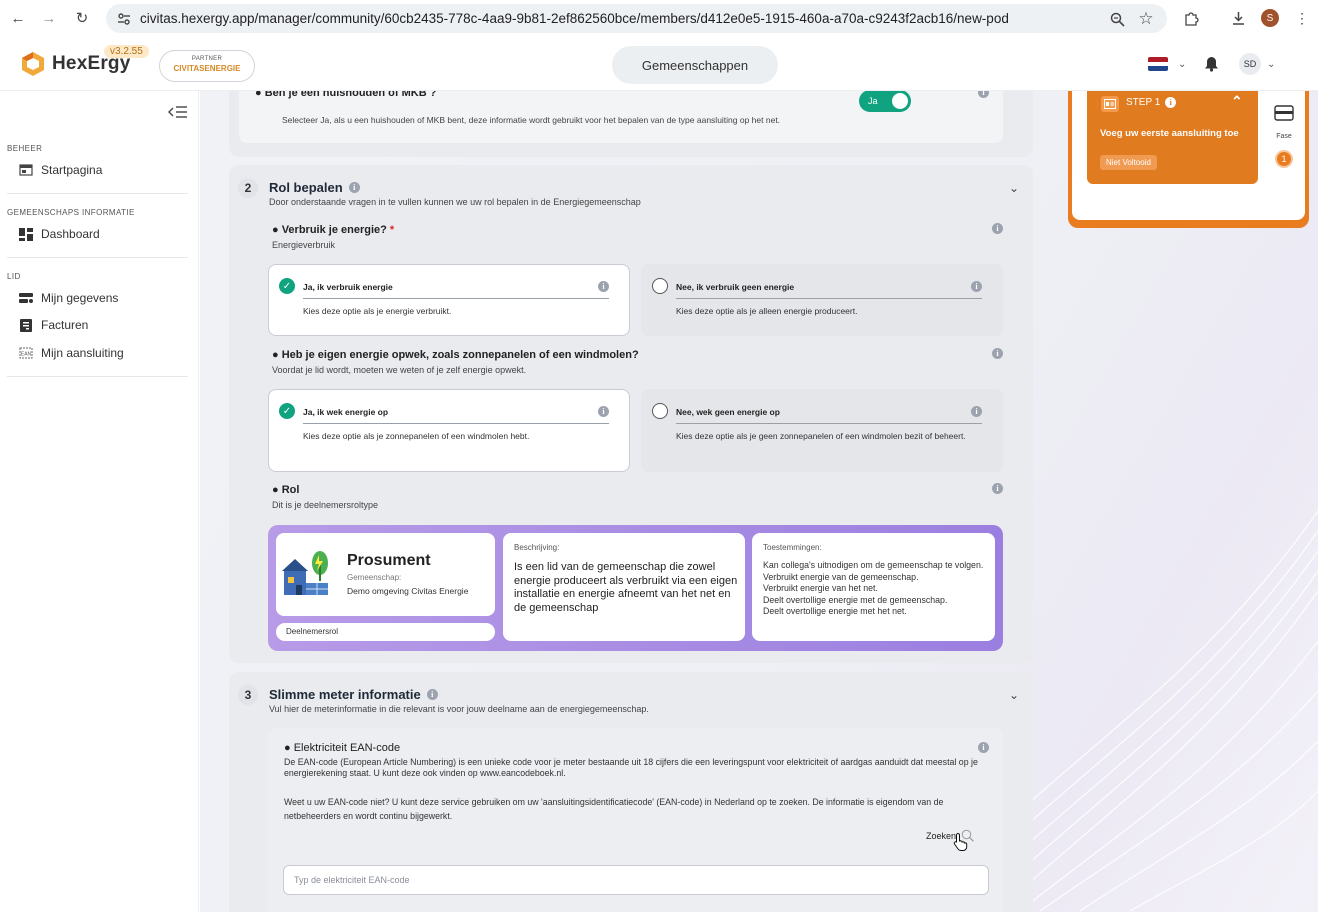 The image size is (1318, 912). I want to click on ean-code-input: Typ de elektriciteit EAN-code, so click(636, 880).